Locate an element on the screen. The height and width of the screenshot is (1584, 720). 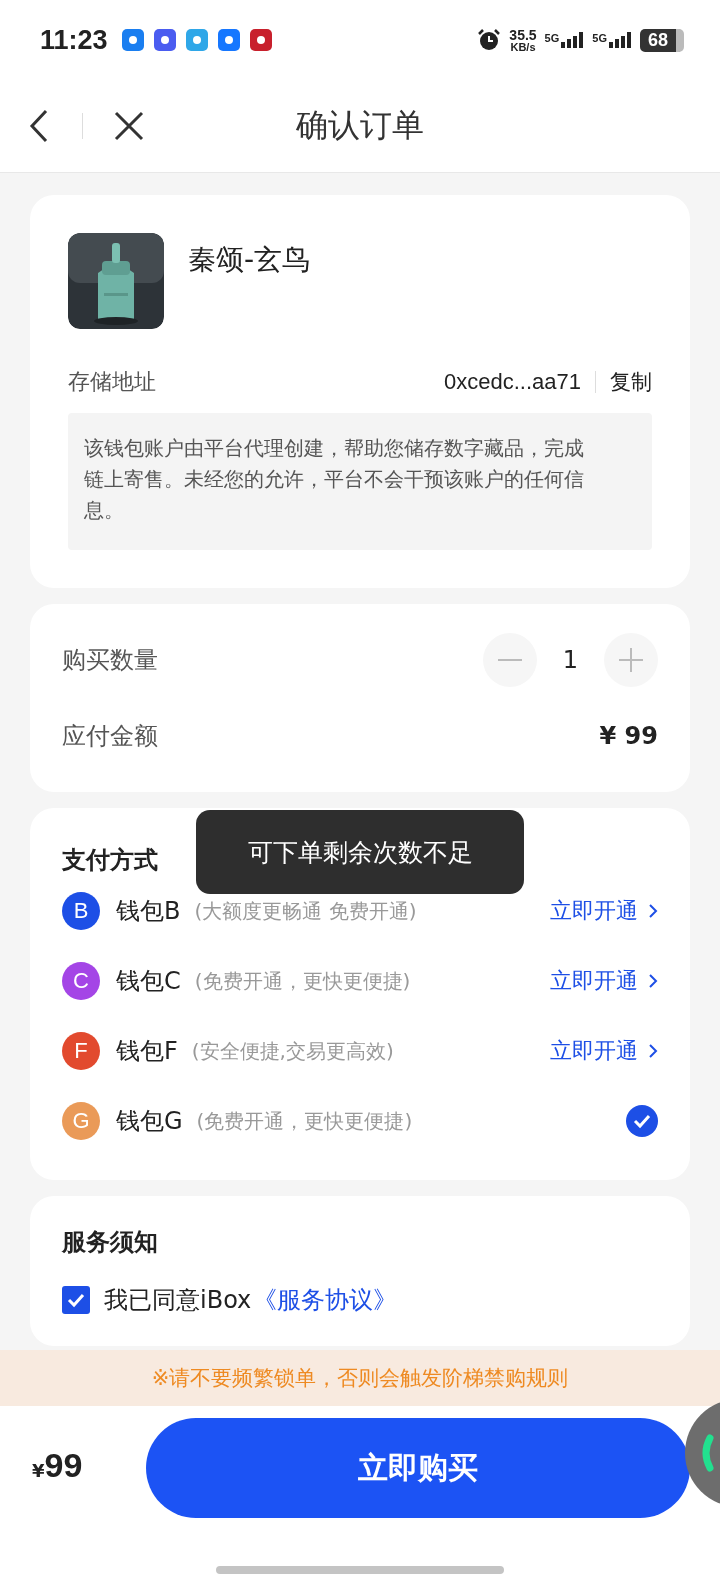
alarm-icon is located at coordinates (489, 40).